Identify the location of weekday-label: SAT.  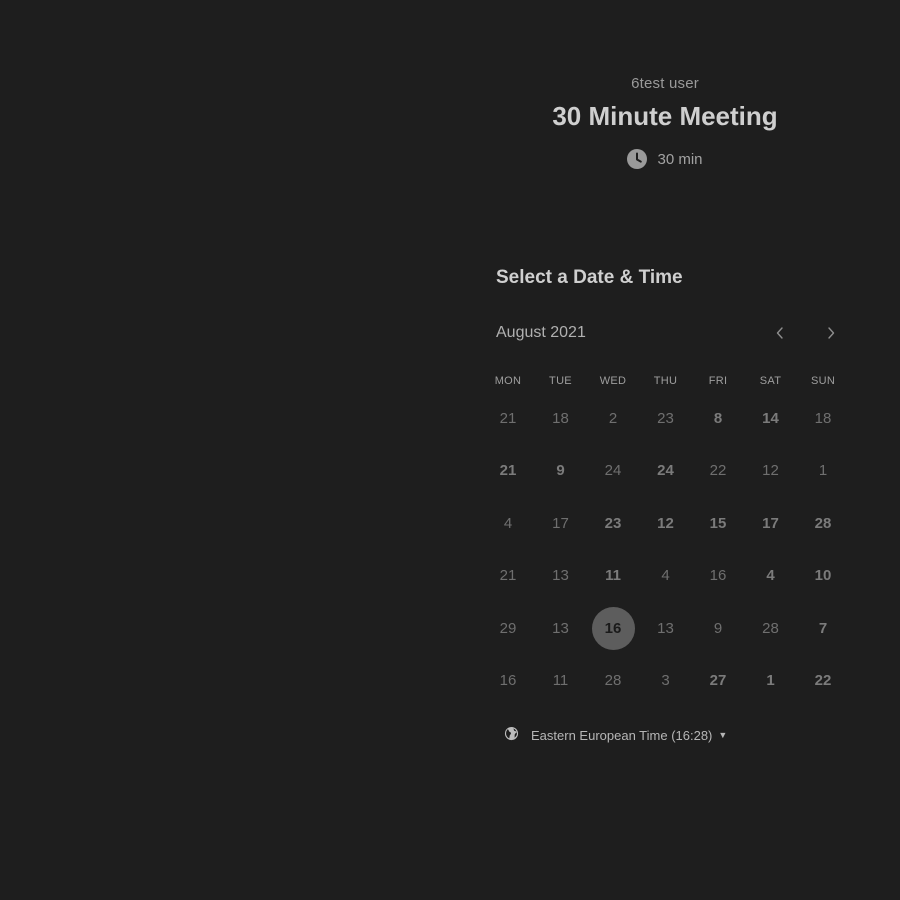
(770, 381).